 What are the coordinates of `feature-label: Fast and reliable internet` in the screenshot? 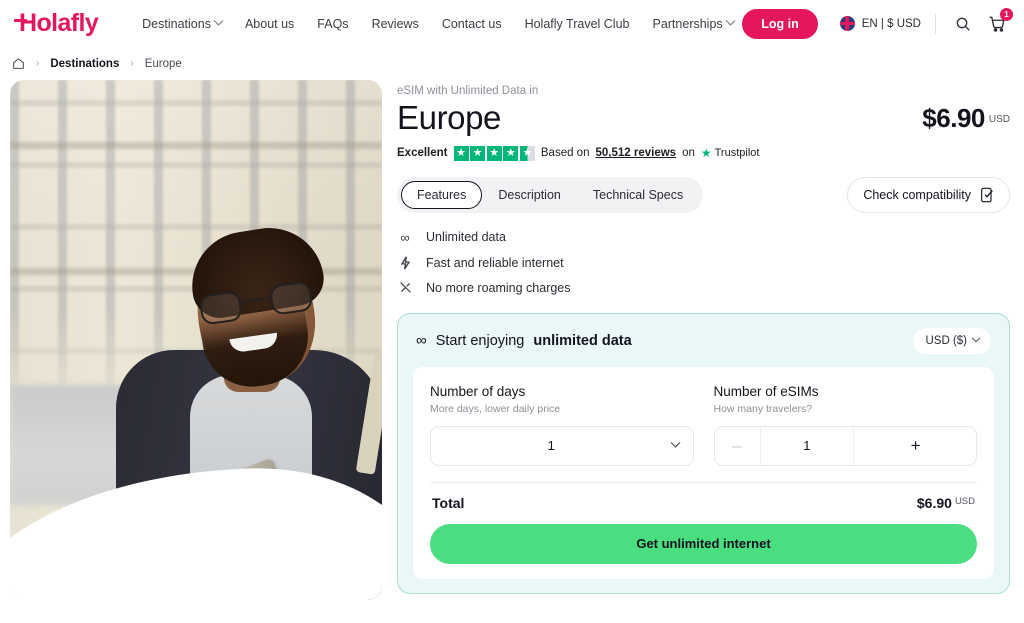 It's located at (495, 262).